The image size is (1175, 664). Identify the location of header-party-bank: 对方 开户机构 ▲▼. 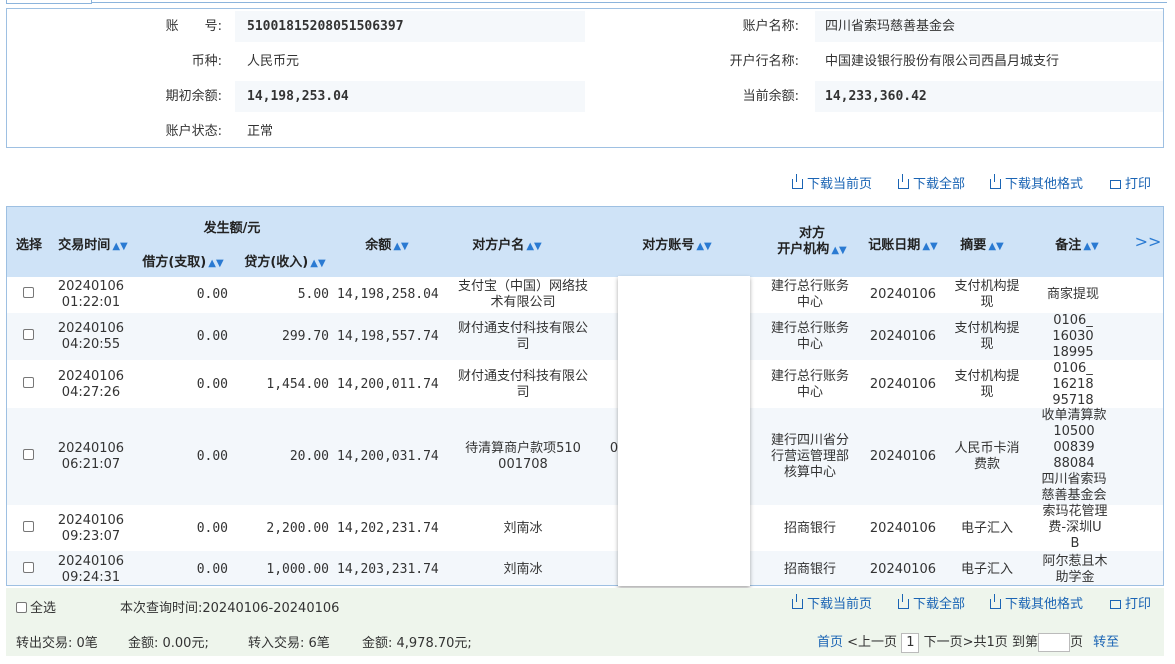
(812, 242).